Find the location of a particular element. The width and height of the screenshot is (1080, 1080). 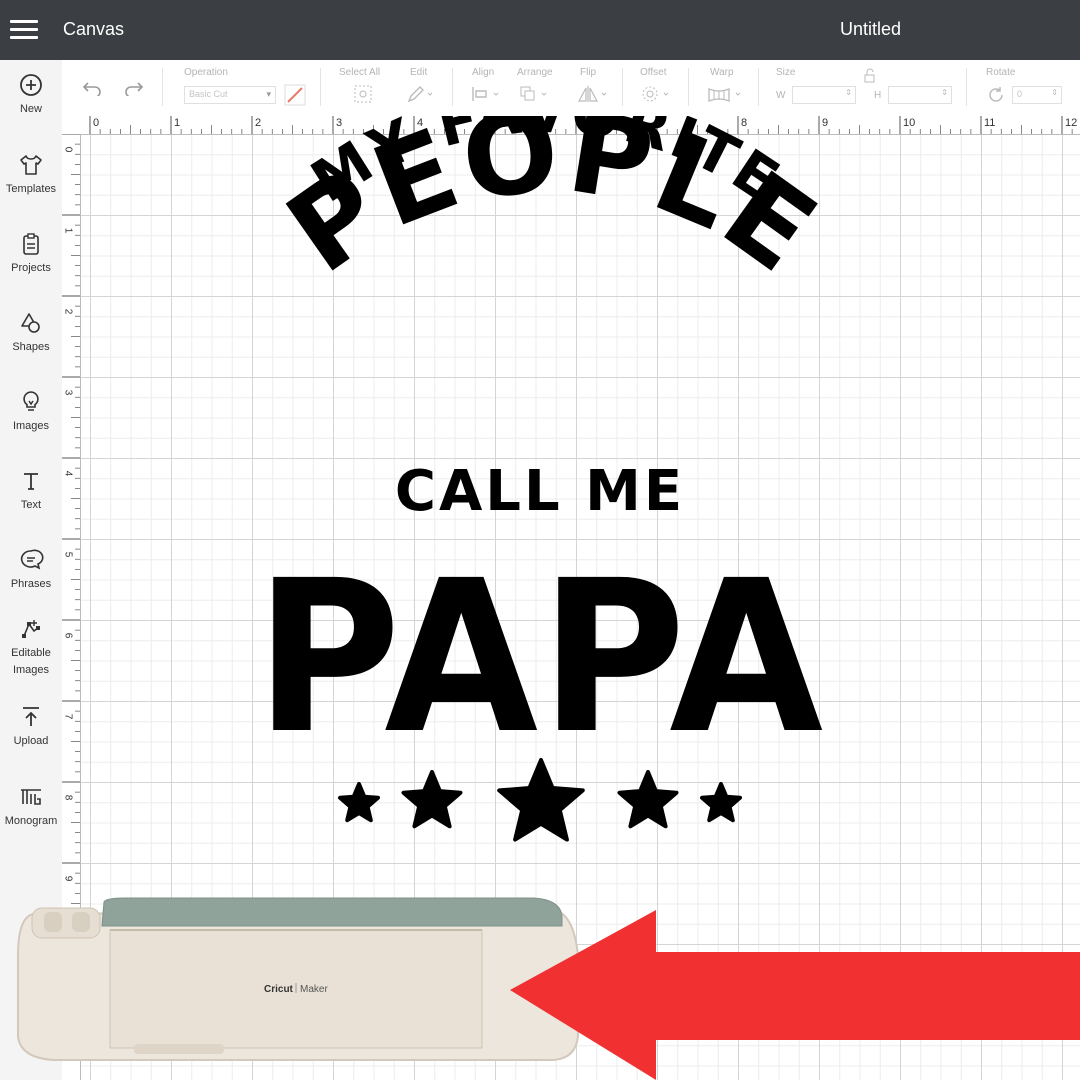

text-icon is located at coordinates (31, 481).